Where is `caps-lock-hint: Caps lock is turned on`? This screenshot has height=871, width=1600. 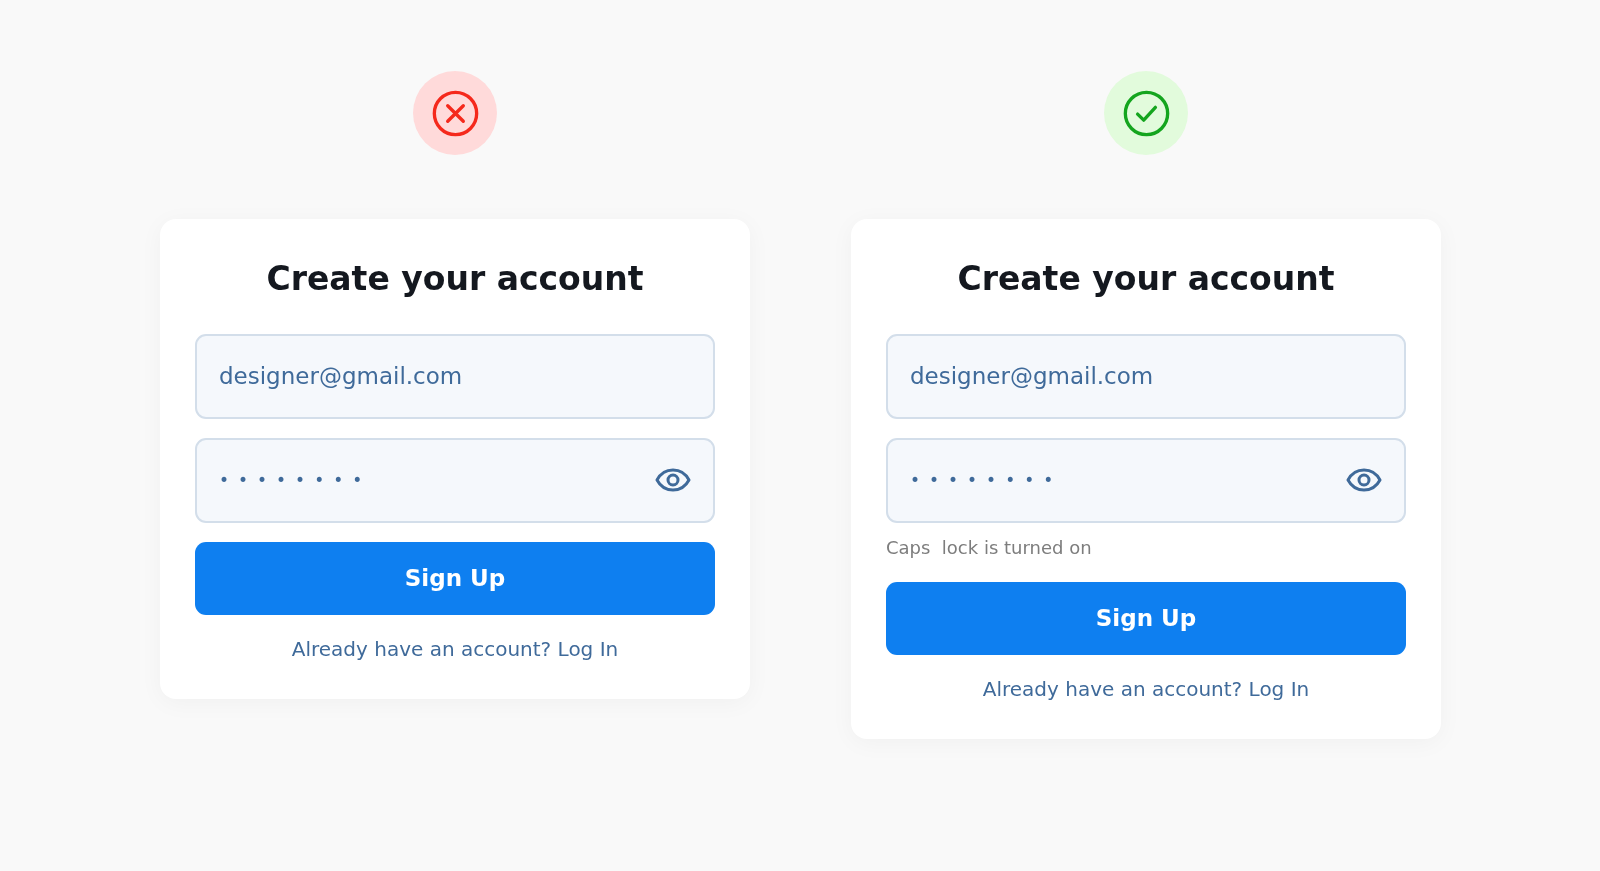
caps-lock-hint: Caps lock is turned on is located at coordinates (989, 547).